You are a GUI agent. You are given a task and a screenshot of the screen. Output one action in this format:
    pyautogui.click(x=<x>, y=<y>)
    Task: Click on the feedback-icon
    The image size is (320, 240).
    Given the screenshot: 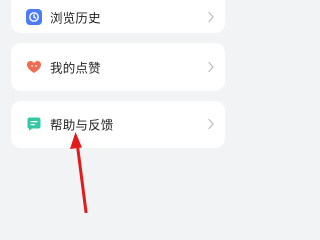 What is the action you would take?
    pyautogui.click(x=34, y=124)
    